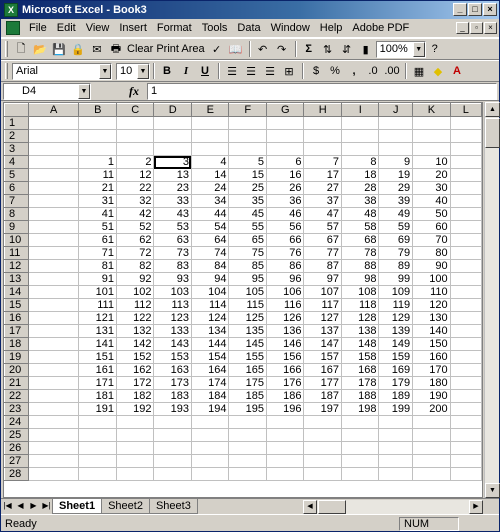 Image resolution: width=500 pixels, height=532 pixels. Describe the element at coordinates (247, 149) in the screenshot. I see `cell-f3` at that location.